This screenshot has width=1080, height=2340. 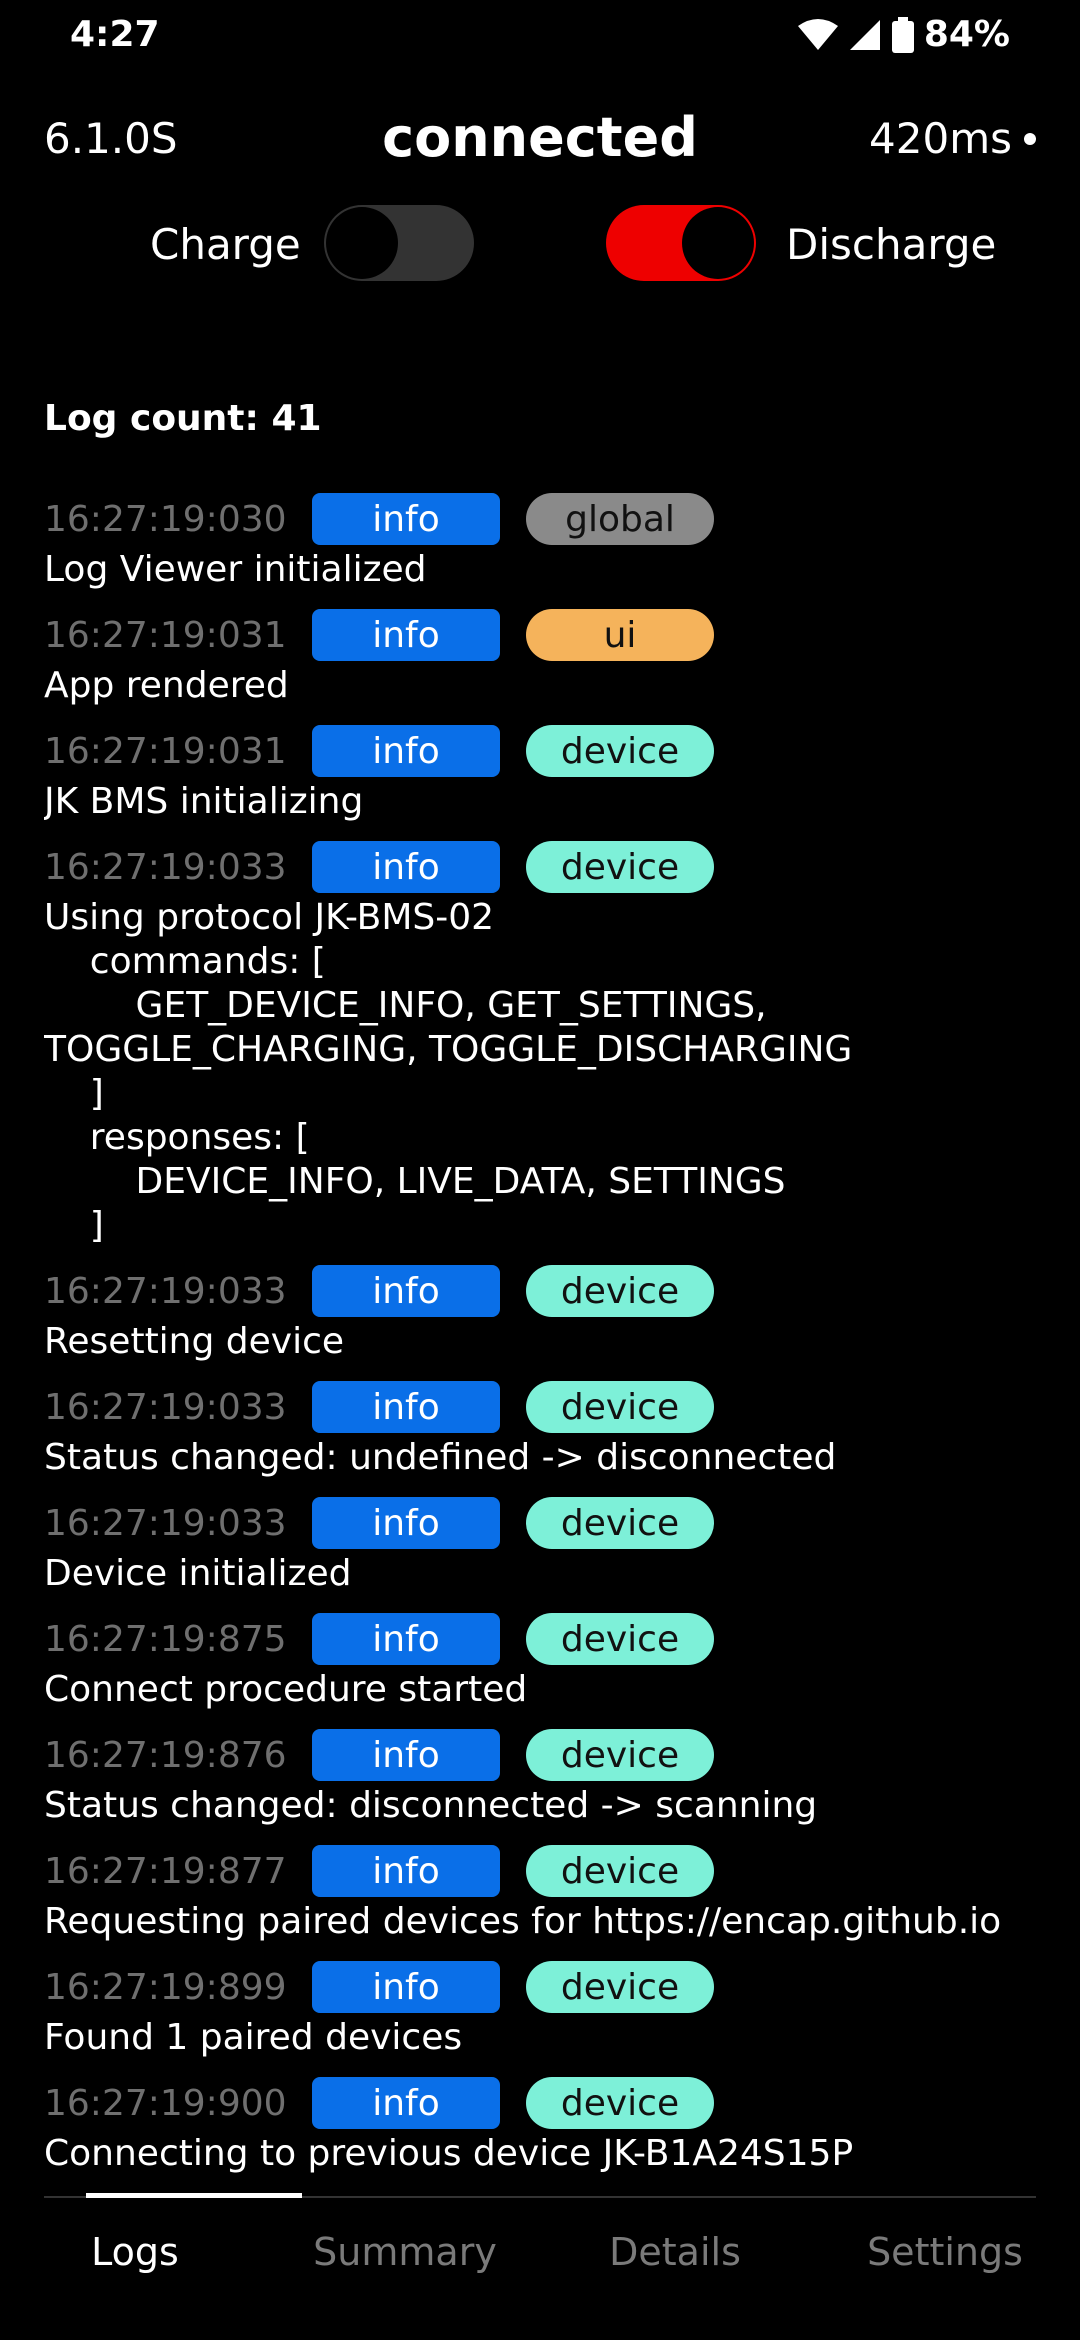 I want to click on latency-indicator: 420ms, so click(x=952, y=138).